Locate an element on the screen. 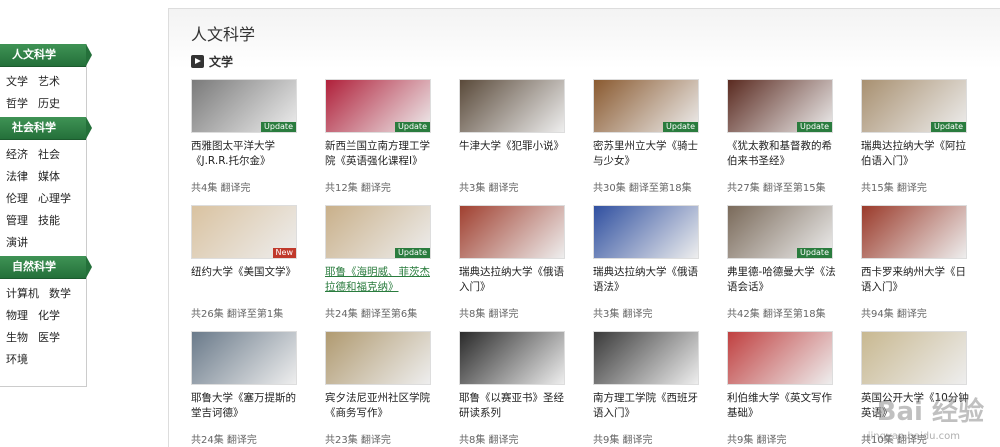 Image resolution: width=1000 pixels, height=447 pixels. course-card: 瑞典达拉纳大学《俄语语法》共3集 翻译完 is located at coordinates (649, 262).